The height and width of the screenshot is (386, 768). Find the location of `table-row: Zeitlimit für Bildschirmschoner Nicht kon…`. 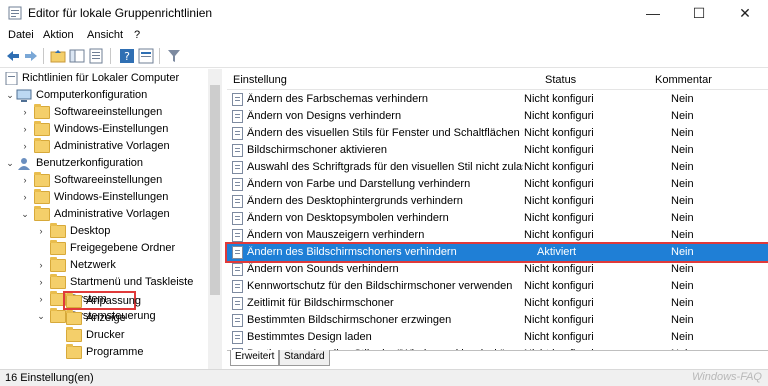

table-row: Zeitlimit für Bildschirmschoner Nicht kon… is located at coordinates (497, 303).